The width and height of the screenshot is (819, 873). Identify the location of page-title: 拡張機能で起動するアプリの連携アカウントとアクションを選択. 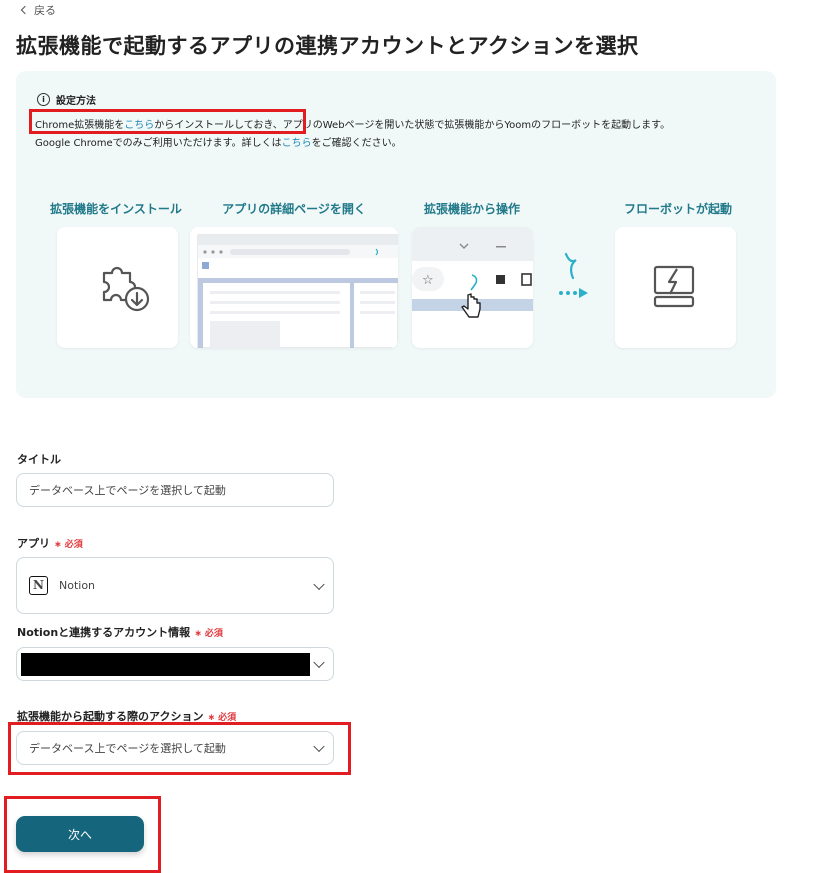
(327, 46).